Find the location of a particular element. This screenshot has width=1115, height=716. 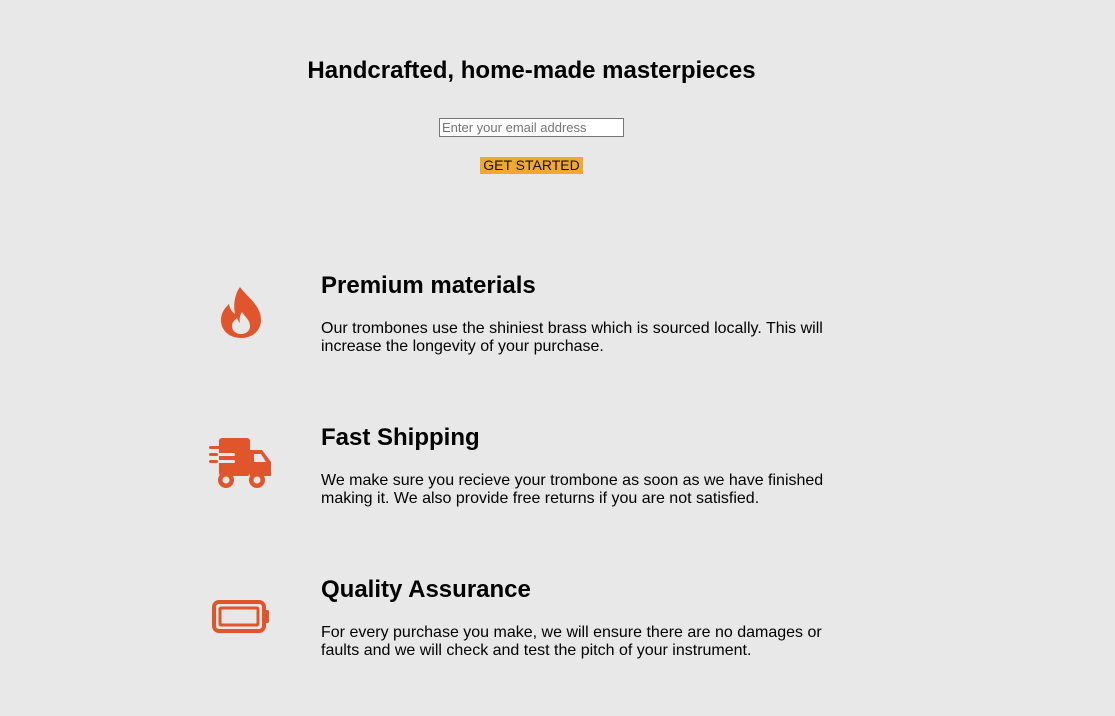

feature-title-quality-assurance: Quality Assurance is located at coordinates (426, 589).